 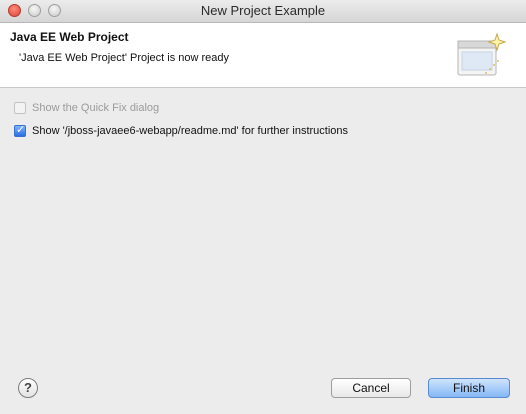 I want to click on cancel-button: Cancel, so click(x=371, y=388).